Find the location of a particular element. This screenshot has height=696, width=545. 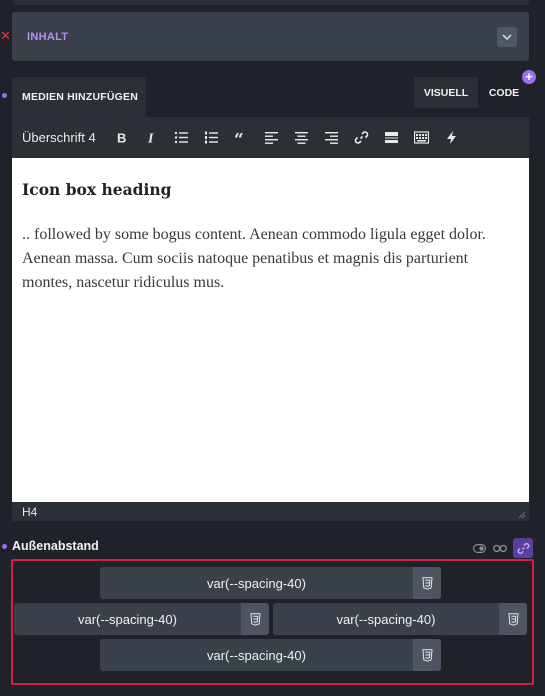

spacing-left-field: var(--spacing-40) is located at coordinates (141, 619).